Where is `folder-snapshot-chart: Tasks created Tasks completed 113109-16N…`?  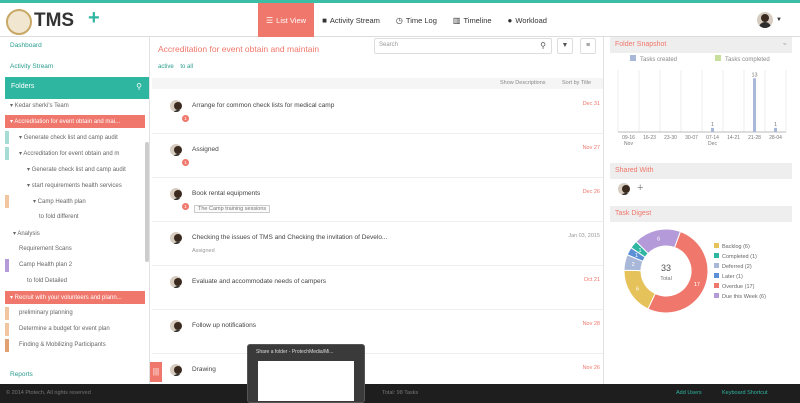
folder-snapshot-chart: Tasks created Tasks completed 113109-16N… is located at coordinates (702, 101).